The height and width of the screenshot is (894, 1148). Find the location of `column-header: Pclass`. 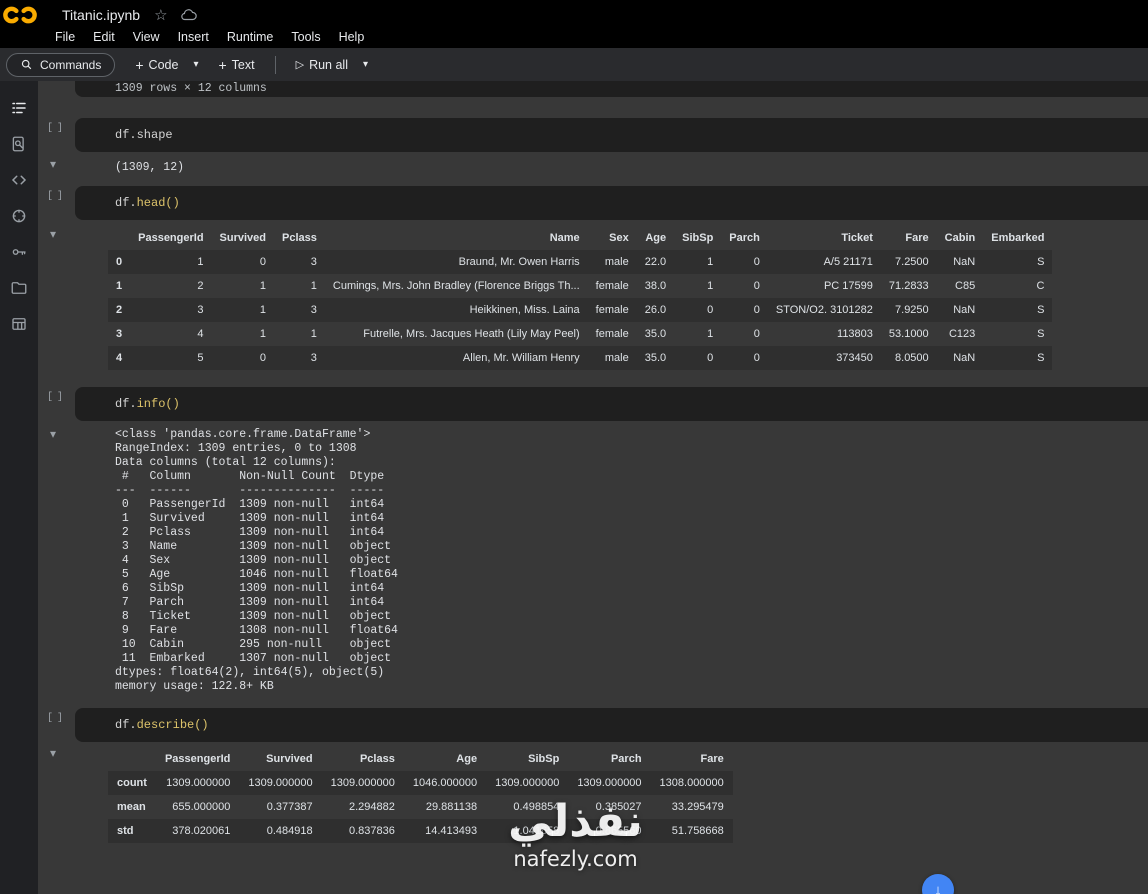

column-header: Pclass is located at coordinates (377, 759).